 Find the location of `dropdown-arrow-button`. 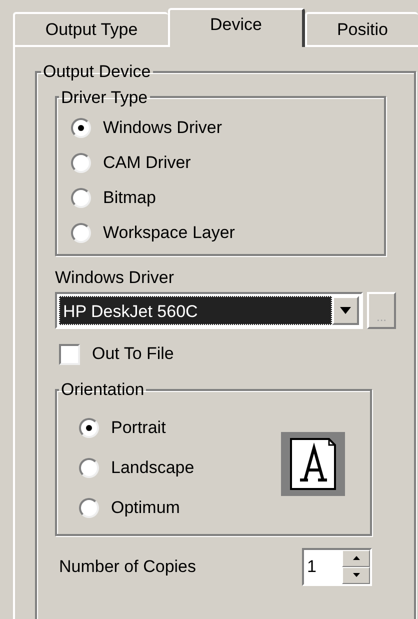

dropdown-arrow-button is located at coordinates (345, 310).